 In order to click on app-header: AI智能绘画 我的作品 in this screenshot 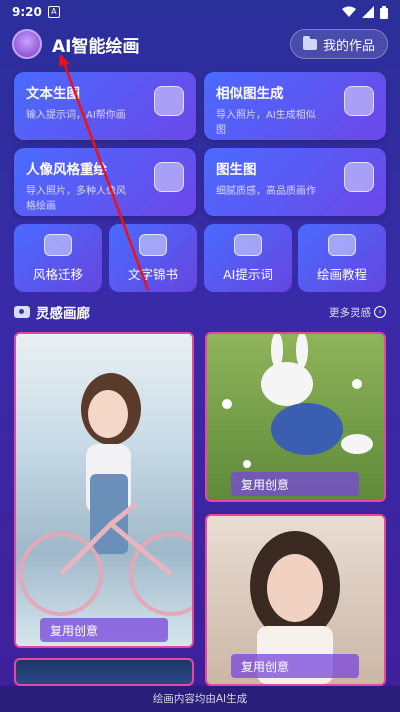, I will do `click(200, 44)`.